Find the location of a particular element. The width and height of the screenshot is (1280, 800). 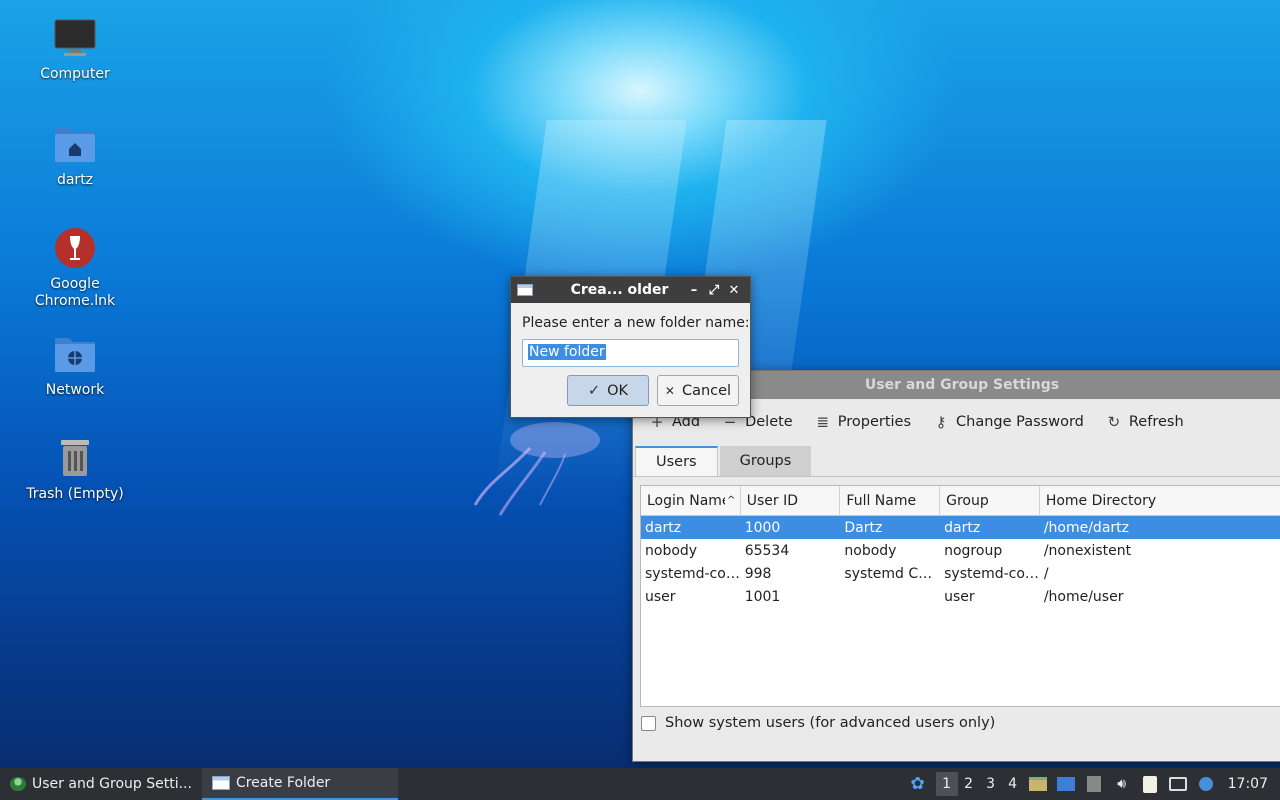

table-row: dartz 1000 Dartz dartz /home/dartz is located at coordinates (960, 527).